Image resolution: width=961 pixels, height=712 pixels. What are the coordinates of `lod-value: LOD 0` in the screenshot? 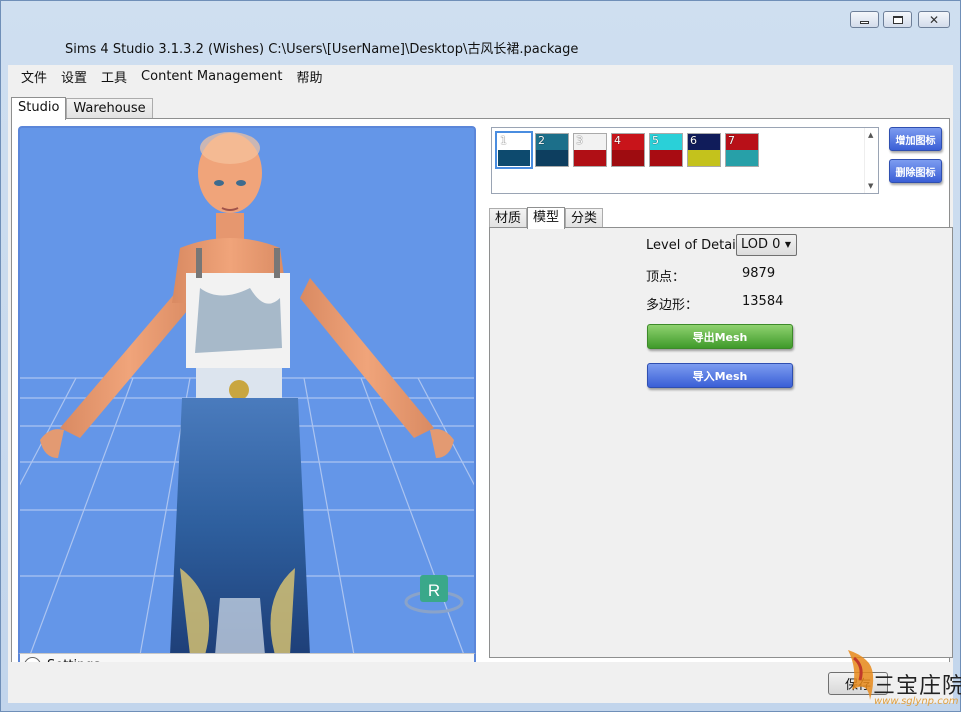 It's located at (761, 244).